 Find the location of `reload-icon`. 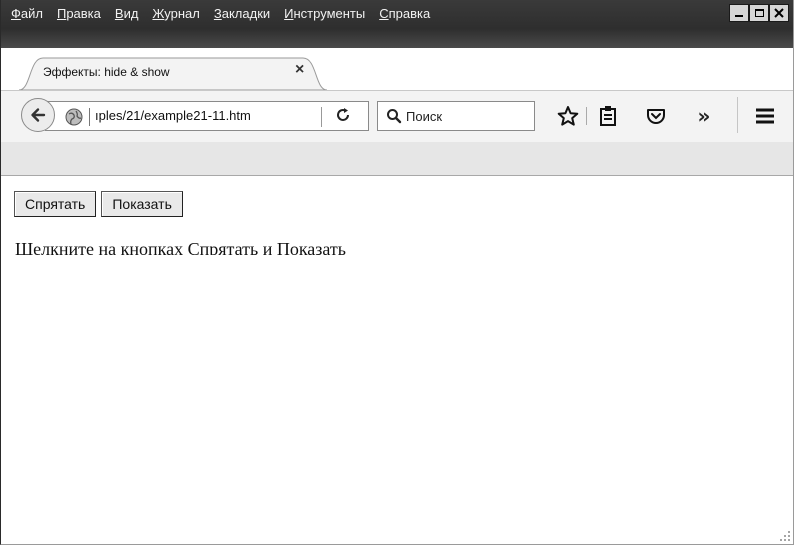

reload-icon is located at coordinates (343, 117).